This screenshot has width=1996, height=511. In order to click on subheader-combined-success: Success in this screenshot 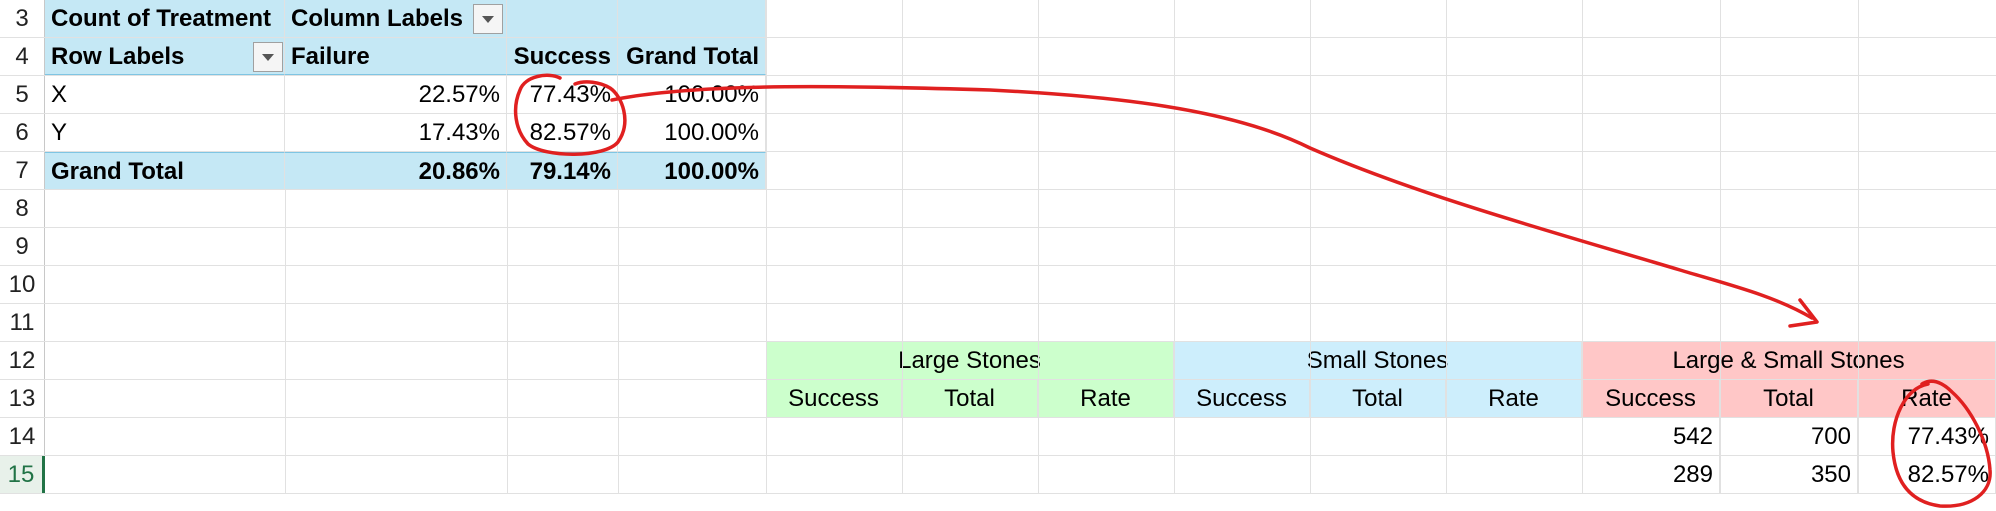, I will do `click(1651, 398)`.